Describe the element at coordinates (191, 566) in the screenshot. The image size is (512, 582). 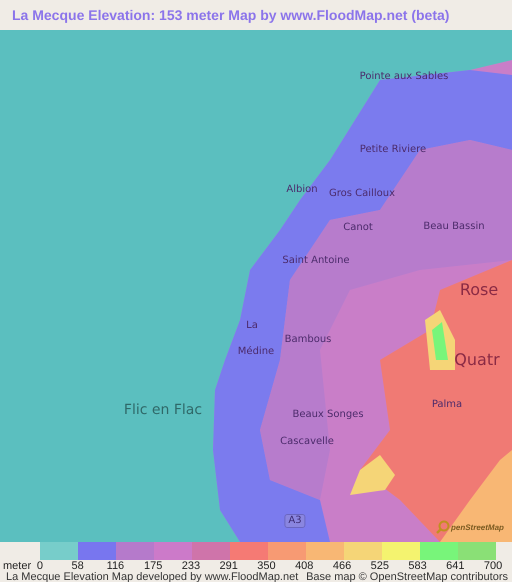
I see `legend-tick-label: 233` at that location.